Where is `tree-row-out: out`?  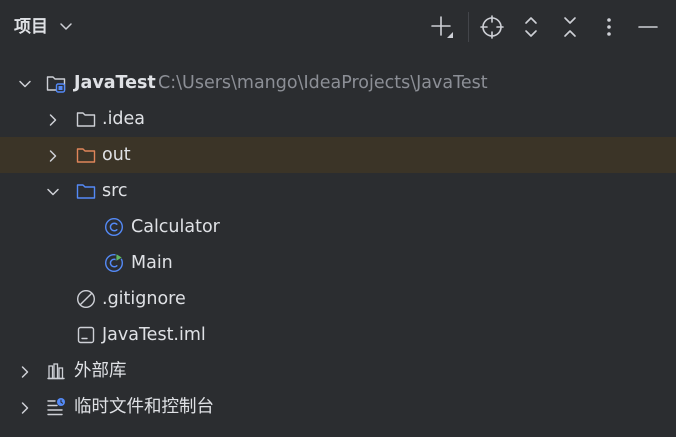
tree-row-out: out is located at coordinates (338, 155).